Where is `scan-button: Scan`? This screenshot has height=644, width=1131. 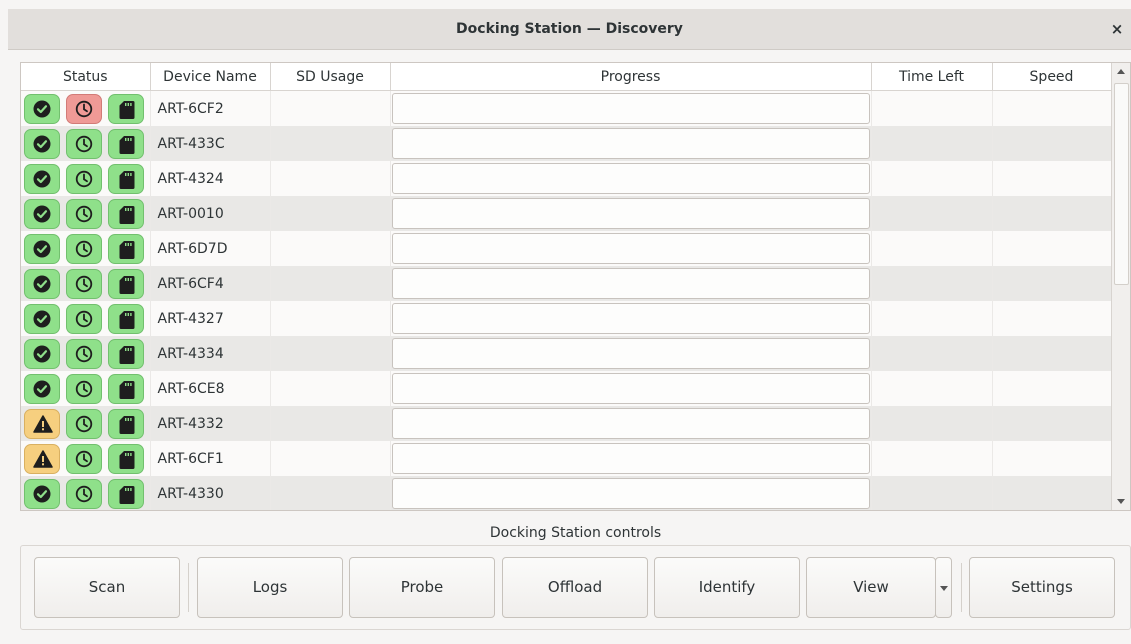 scan-button: Scan is located at coordinates (107, 587).